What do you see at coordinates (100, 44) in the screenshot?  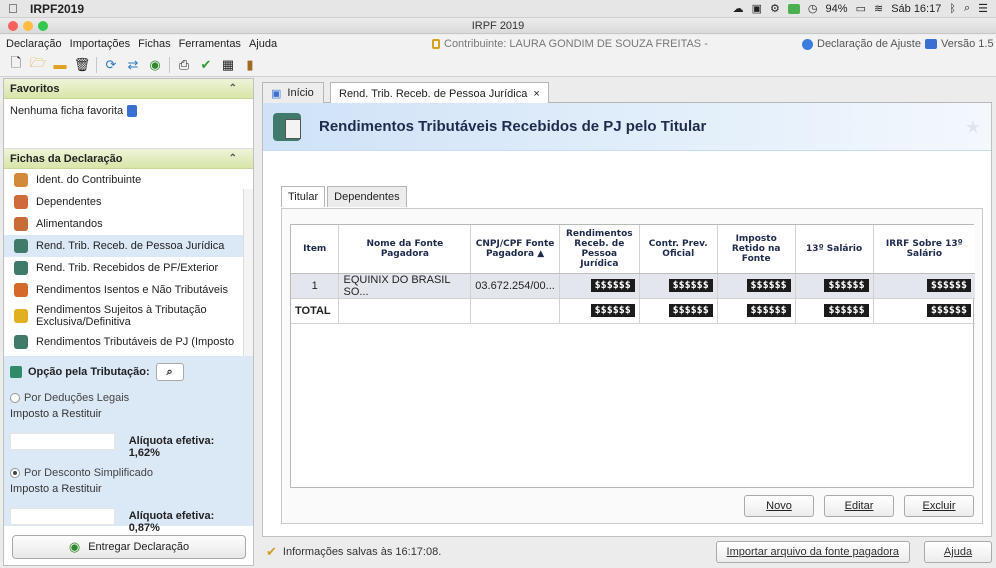 I see `menu-importacoes: Importações` at bounding box center [100, 44].